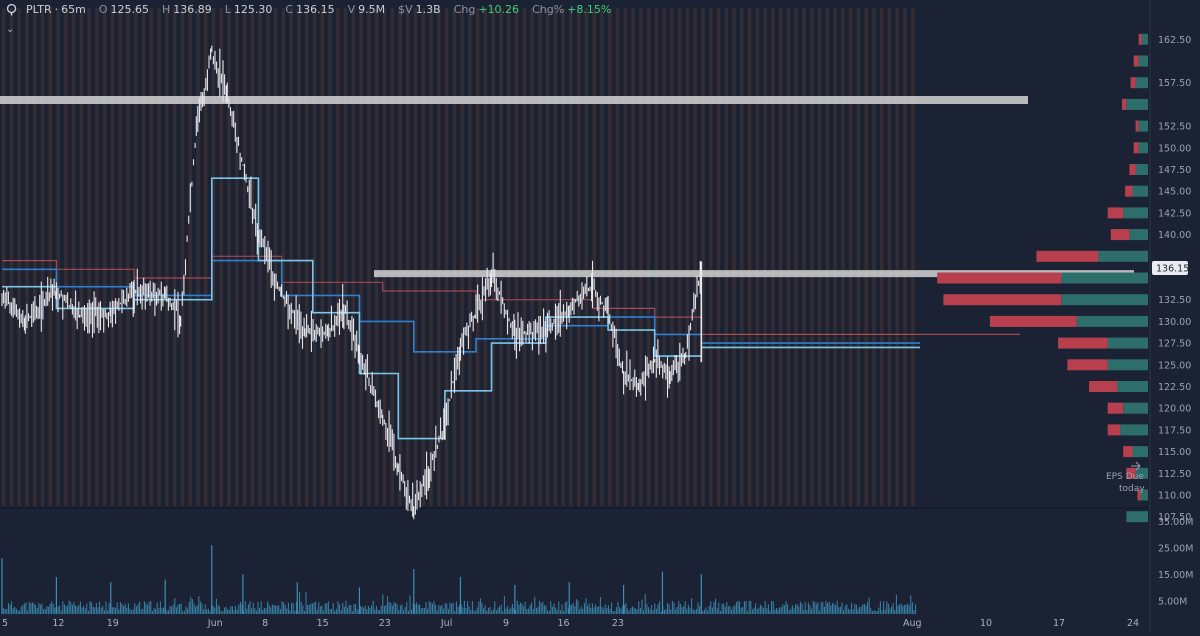 Image resolution: width=1200 pixels, height=636 pixels. Describe the element at coordinates (1174, 1) in the screenshot. I see `price-axis-tick: 167.50` at that location.